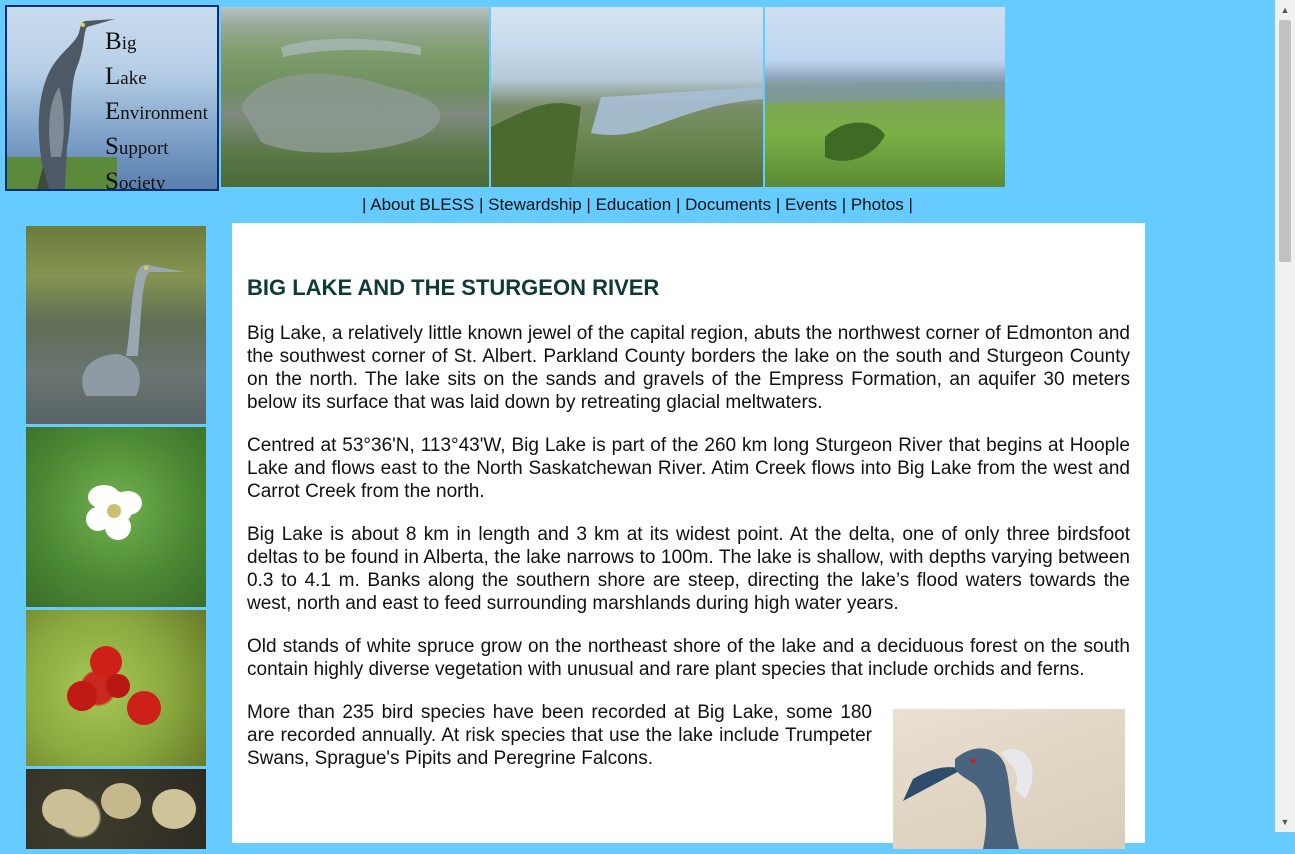 This screenshot has height=854, width=1295. I want to click on page-scrollbar: ▲ ▼, so click(1285, 416).